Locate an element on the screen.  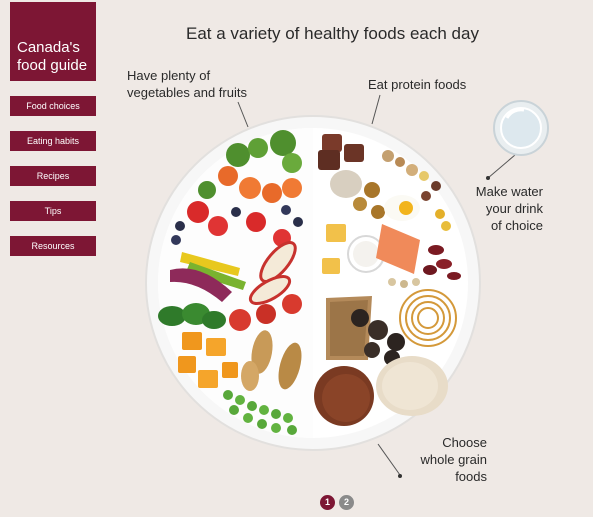
water-glass-icon is located at coordinates (521, 128).